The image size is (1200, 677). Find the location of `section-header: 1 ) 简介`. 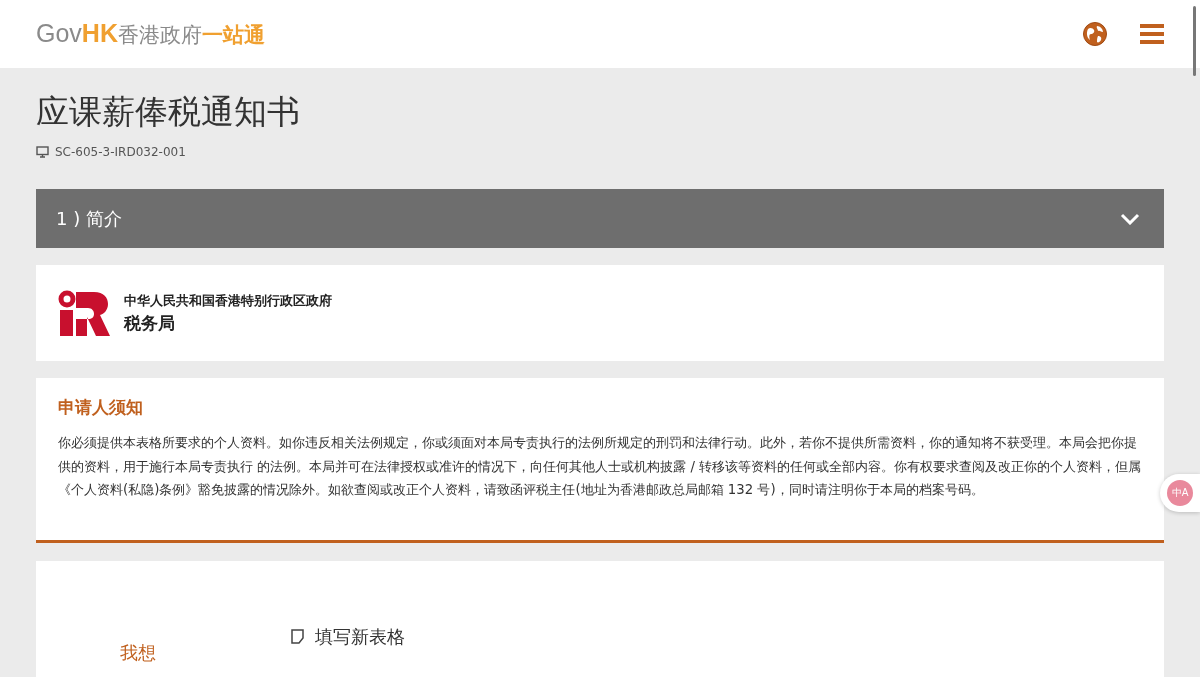

section-header: 1 ) 简介 is located at coordinates (600, 218).